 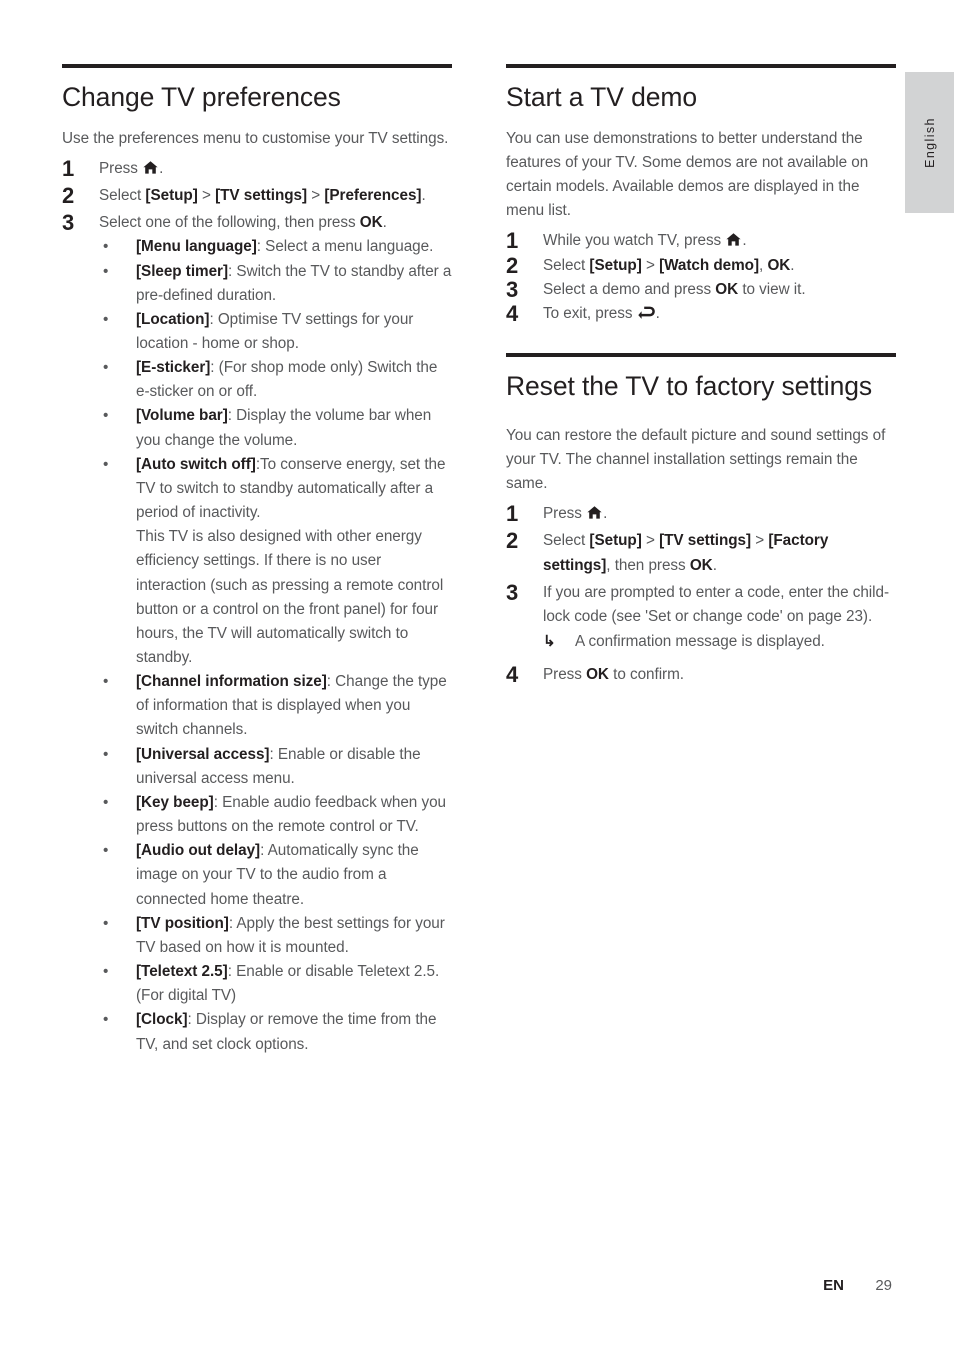 I want to click on step-item-1: 1 While you watch TV, press ., so click(x=701, y=240).